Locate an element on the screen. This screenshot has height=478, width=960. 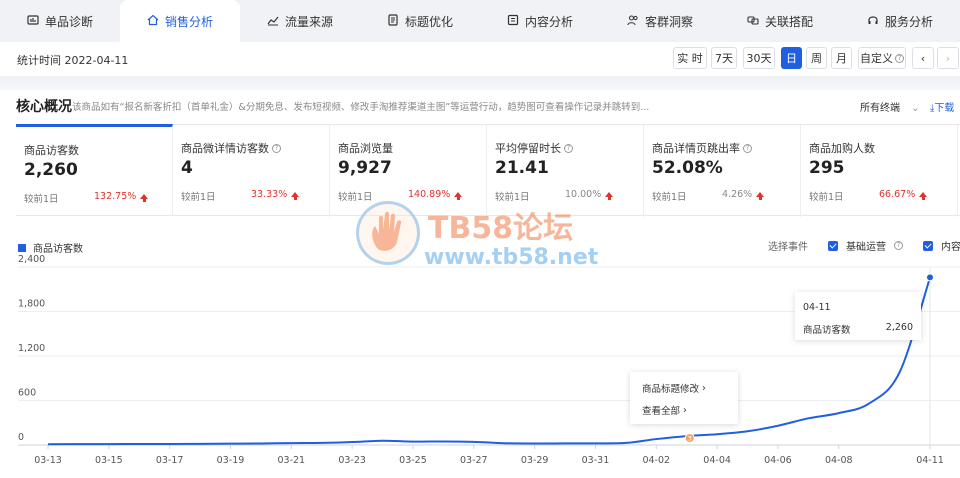
metric-card: 商品加购人数 295 较前1日 66.67% is located at coordinates (879, 171).